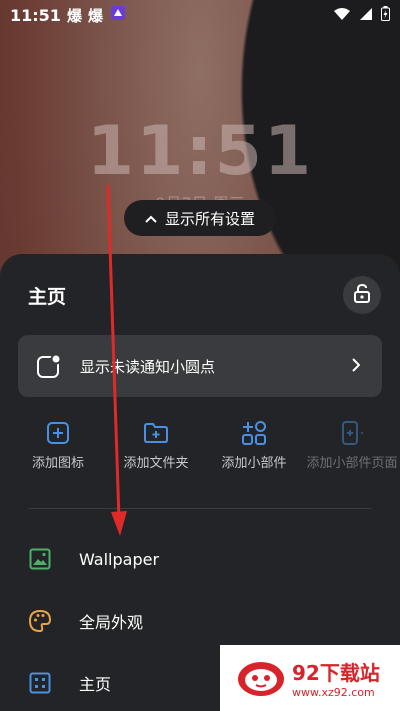 The image size is (400, 711). I want to click on show-all-settings-button: 显示所有设置, so click(200, 218).